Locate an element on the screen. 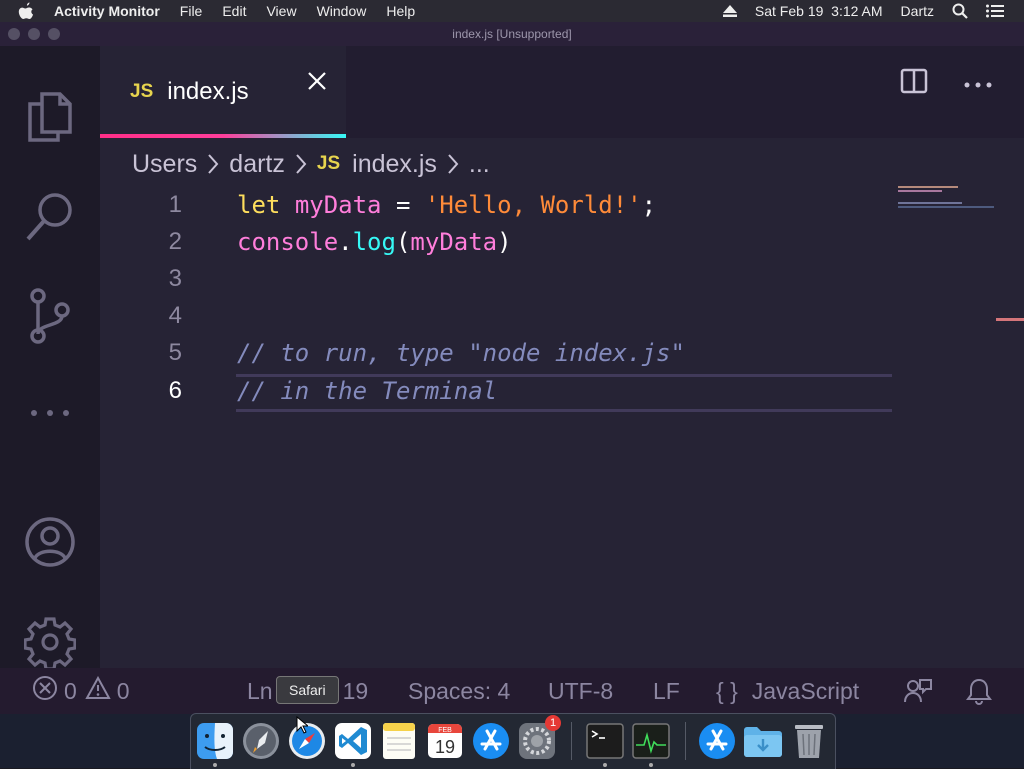  encoding-status: UTF-8 is located at coordinates (580, 691).